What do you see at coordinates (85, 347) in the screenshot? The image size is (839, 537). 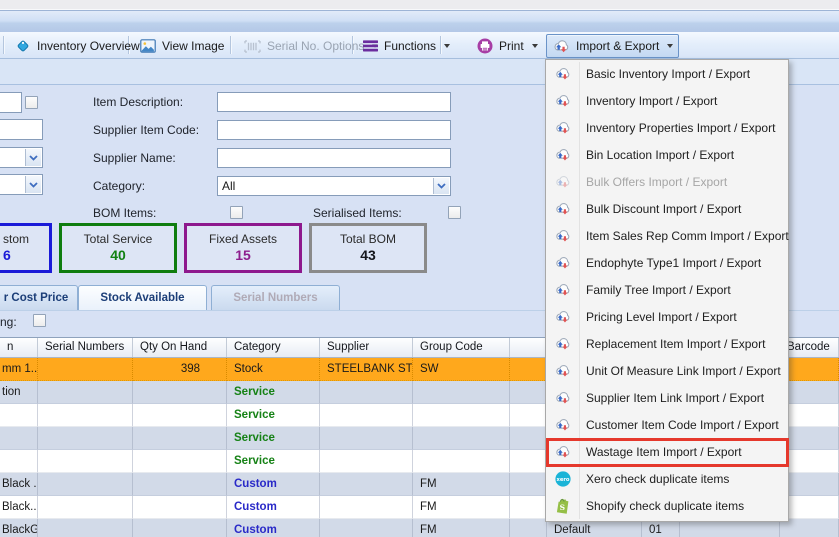 I see `column-header-serial-numbers: Serial Numbers` at bounding box center [85, 347].